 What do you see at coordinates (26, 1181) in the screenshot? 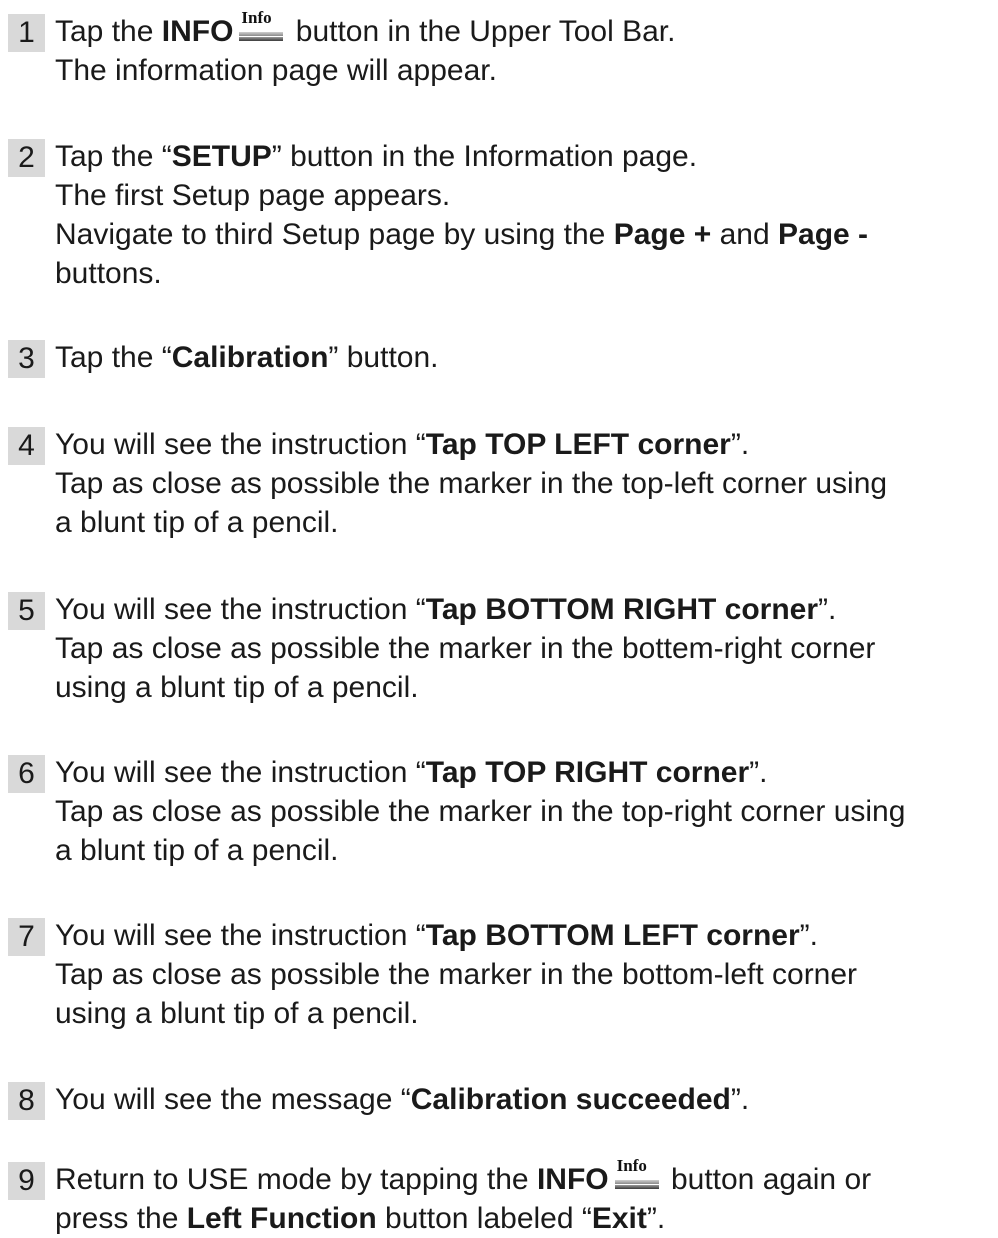
I see `step-number: 9` at bounding box center [26, 1181].